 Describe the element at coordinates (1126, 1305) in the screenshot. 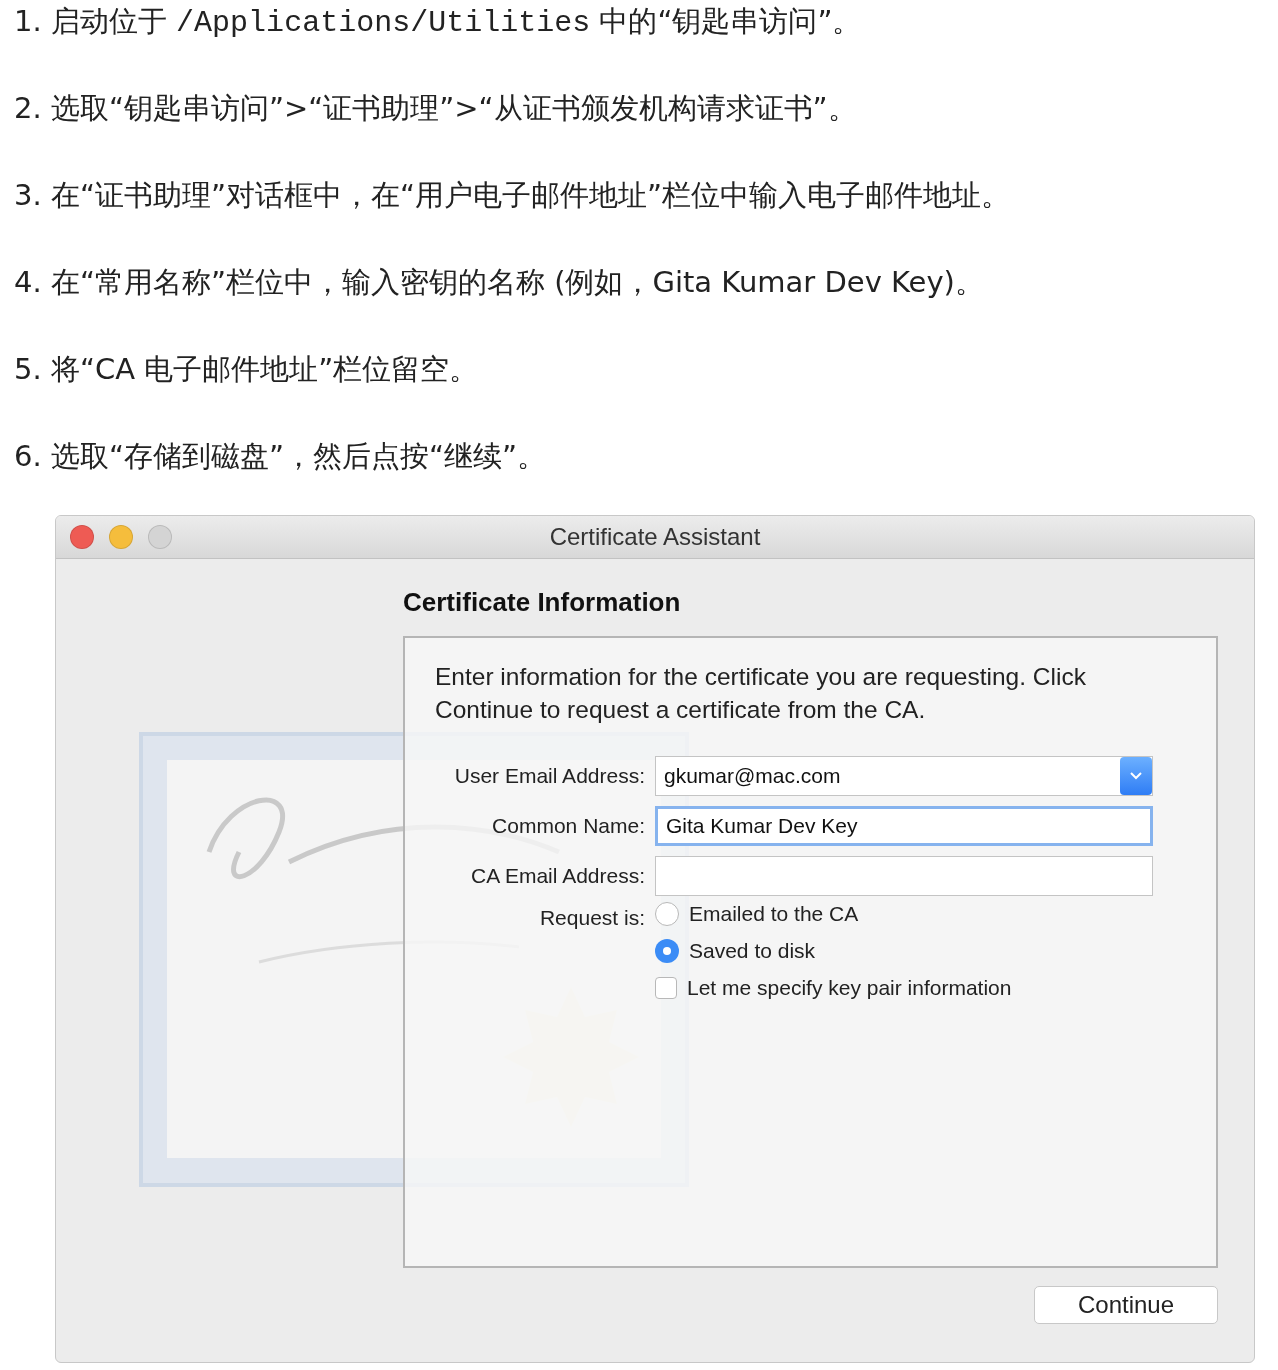

I see `continue-button: Continue` at that location.